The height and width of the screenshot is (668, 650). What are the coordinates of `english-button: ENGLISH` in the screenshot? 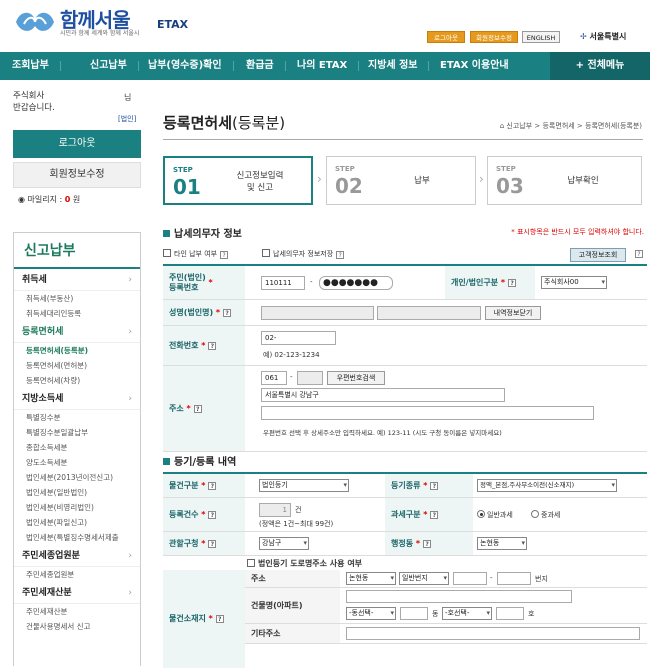 It's located at (541, 37).